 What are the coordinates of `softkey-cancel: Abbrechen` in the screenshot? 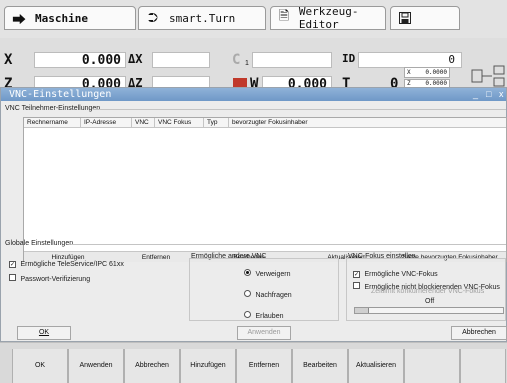 It's located at (152, 366).